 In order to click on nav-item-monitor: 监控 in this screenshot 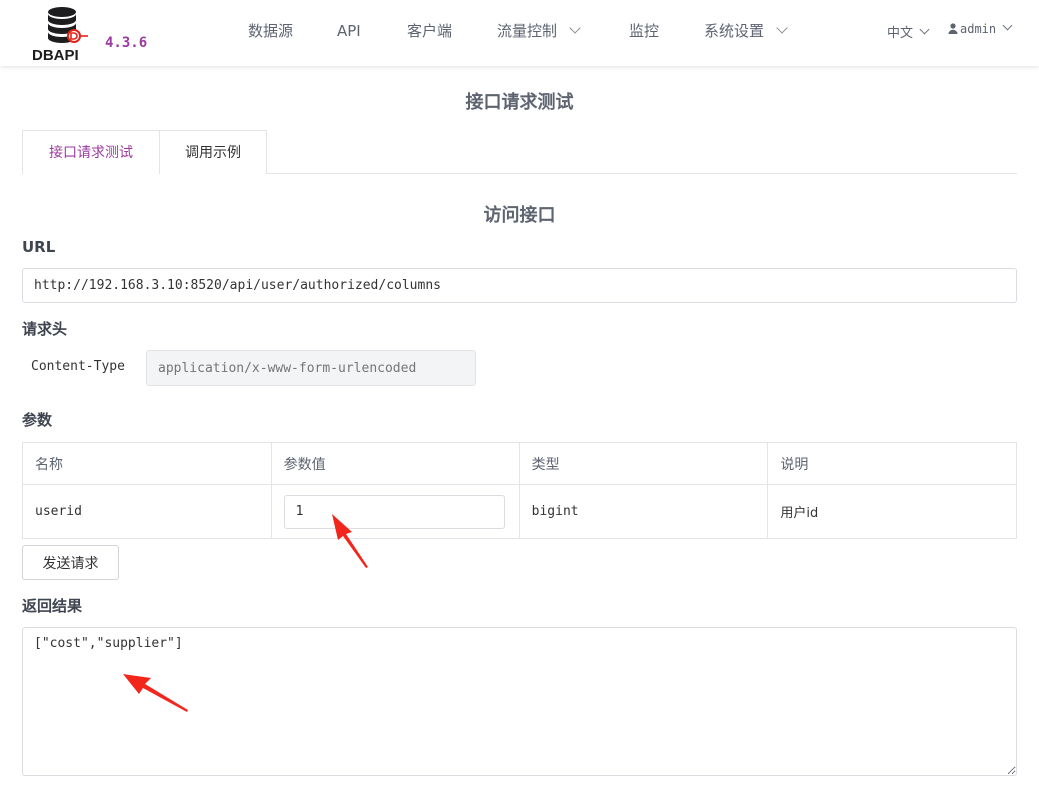, I will do `click(644, 31)`.